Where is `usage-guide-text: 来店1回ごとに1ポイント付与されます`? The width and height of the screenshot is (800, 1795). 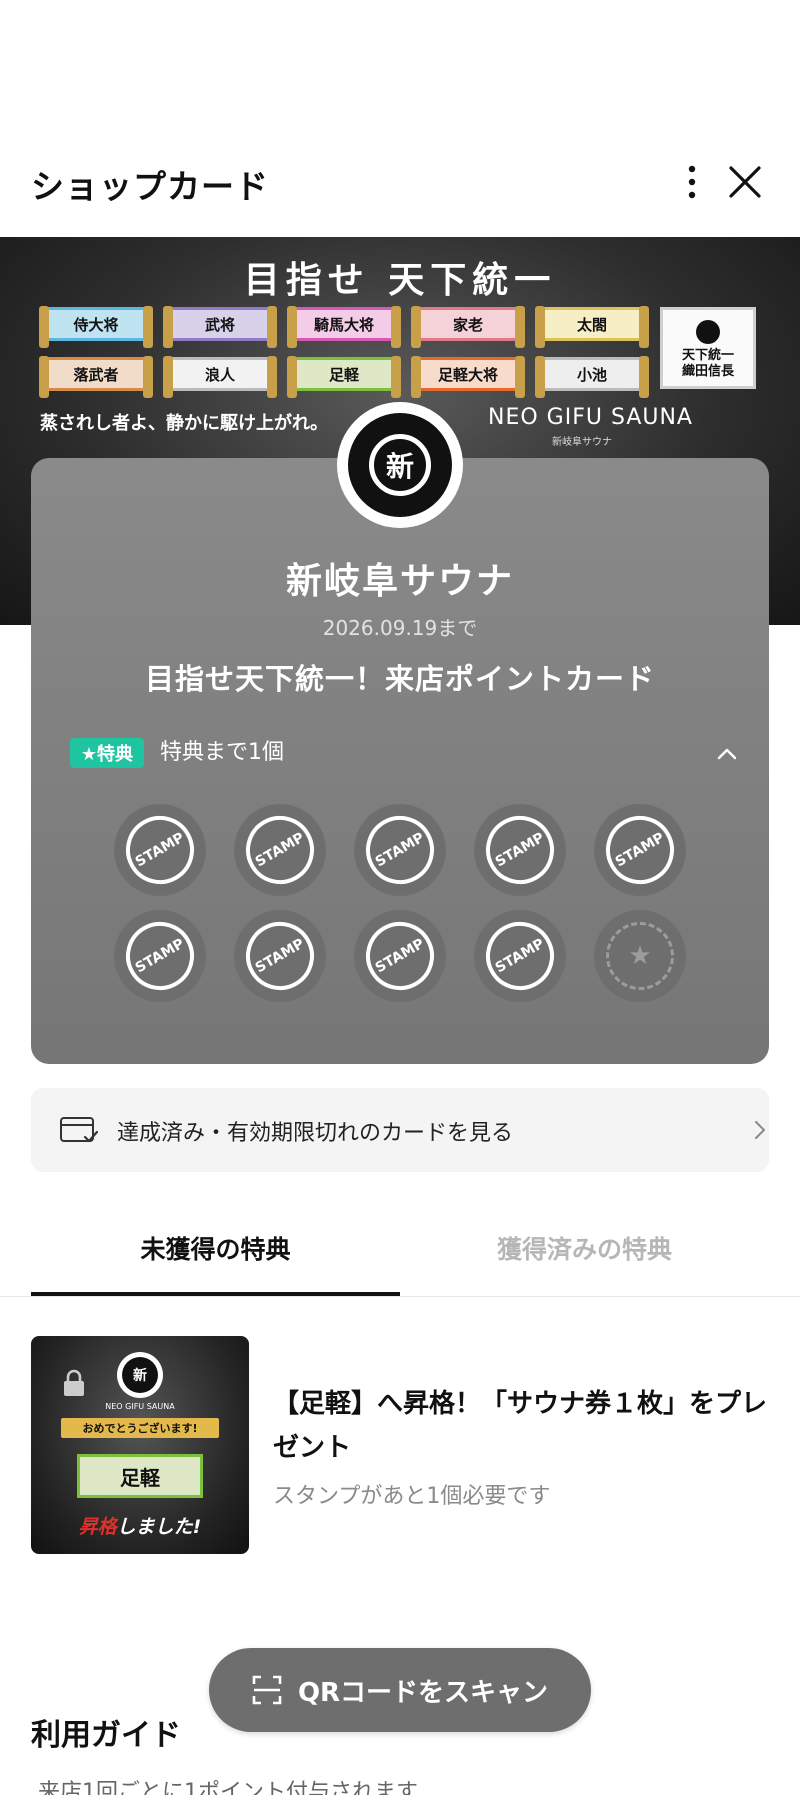 usage-guide-text: 来店1回ごとに1ポイント付与されます is located at coordinates (228, 1787).